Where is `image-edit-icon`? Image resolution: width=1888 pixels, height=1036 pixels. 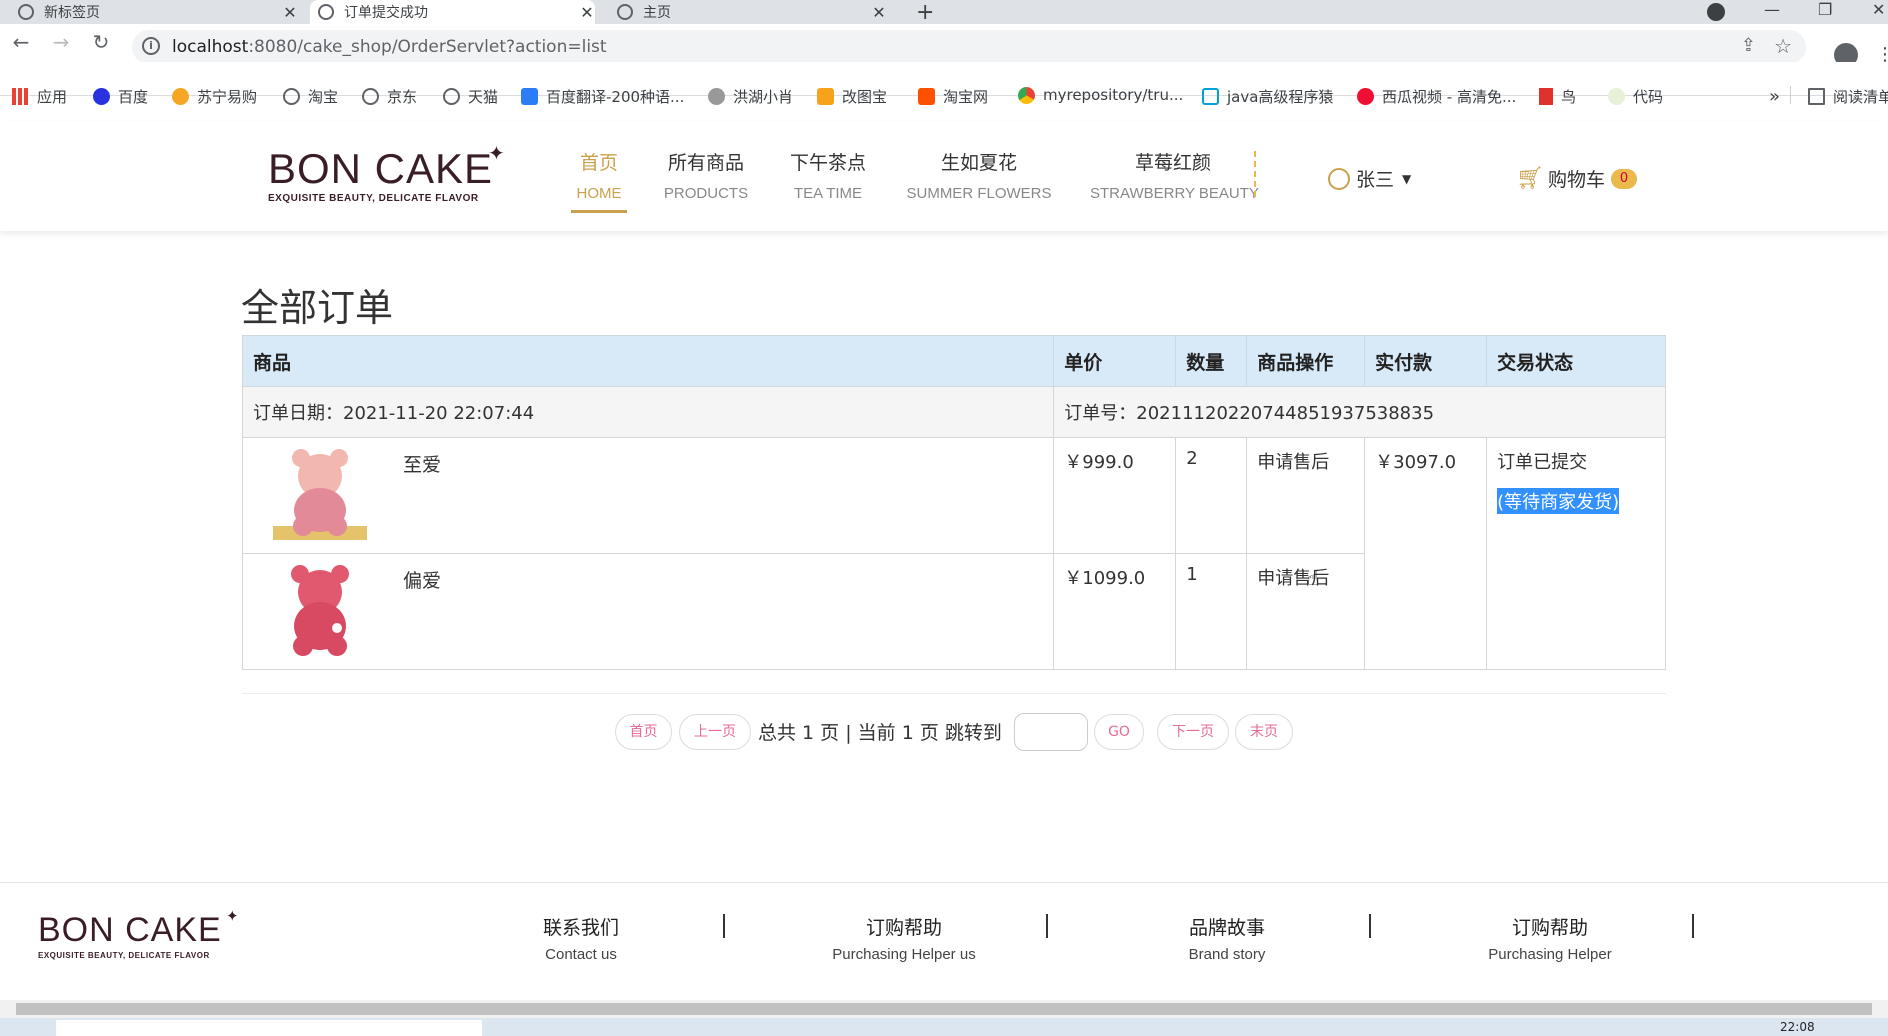 image-edit-icon is located at coordinates (825, 96).